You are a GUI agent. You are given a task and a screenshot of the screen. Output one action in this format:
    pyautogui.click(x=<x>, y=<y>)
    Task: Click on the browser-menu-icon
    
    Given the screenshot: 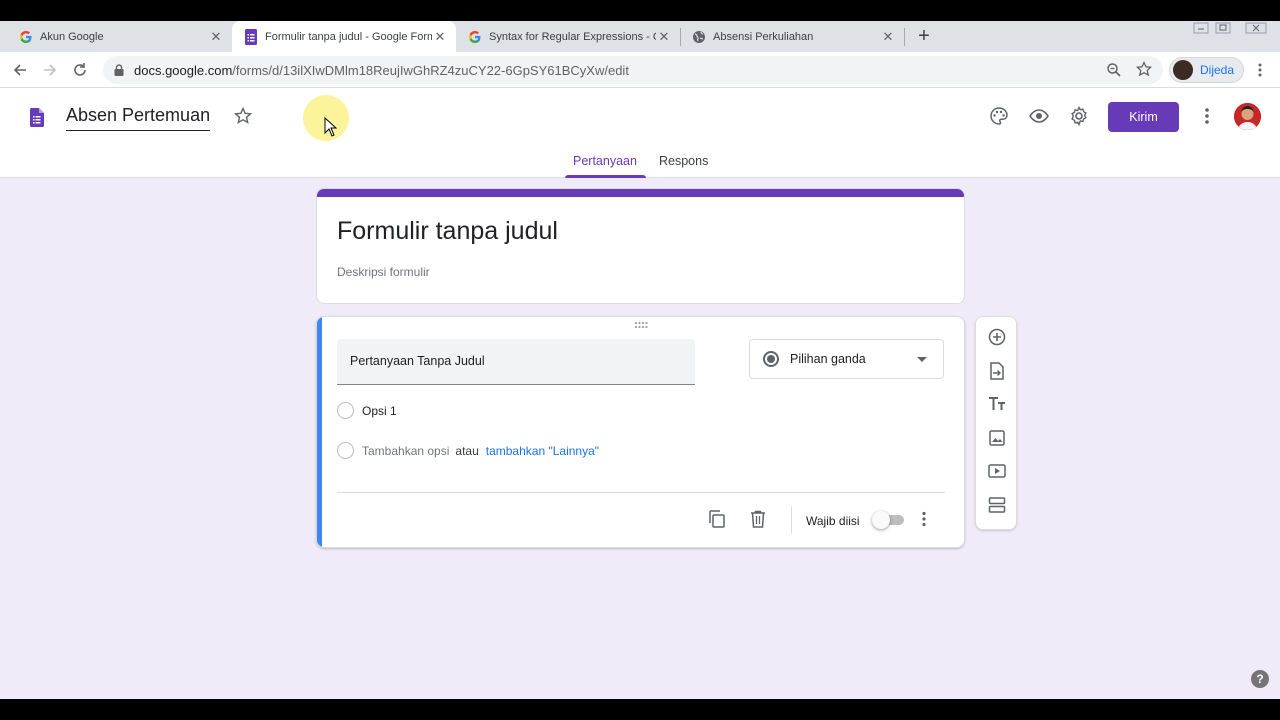 What is the action you would take?
    pyautogui.click(x=1260, y=72)
    